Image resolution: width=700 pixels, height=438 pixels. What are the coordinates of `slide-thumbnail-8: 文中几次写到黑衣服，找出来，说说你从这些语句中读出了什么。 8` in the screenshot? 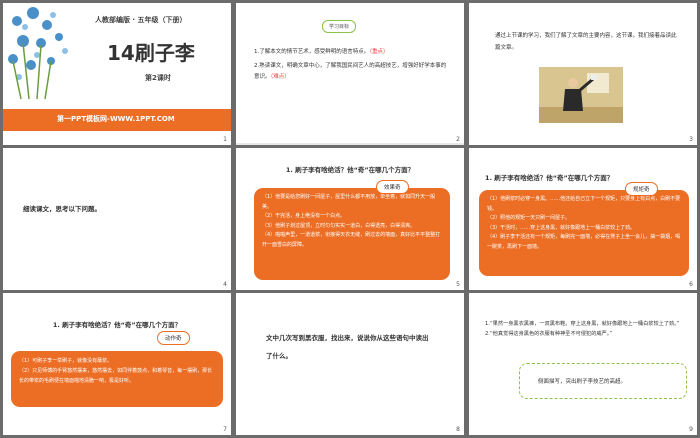 It's located at (350, 364).